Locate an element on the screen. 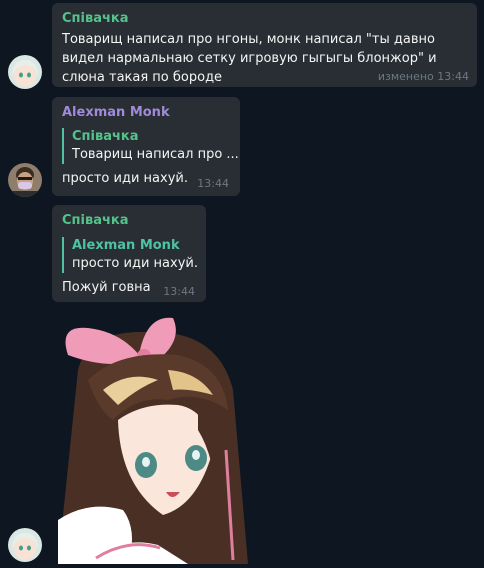 The width and height of the screenshot is (484, 568). message-meta: изменено 13:44 is located at coordinates (423, 76).